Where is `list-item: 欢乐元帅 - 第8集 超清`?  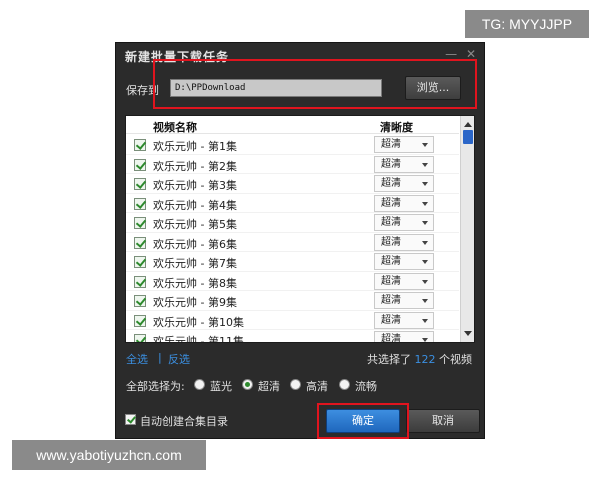 list-item: 欢乐元帅 - 第8集 超清 is located at coordinates (292, 281).